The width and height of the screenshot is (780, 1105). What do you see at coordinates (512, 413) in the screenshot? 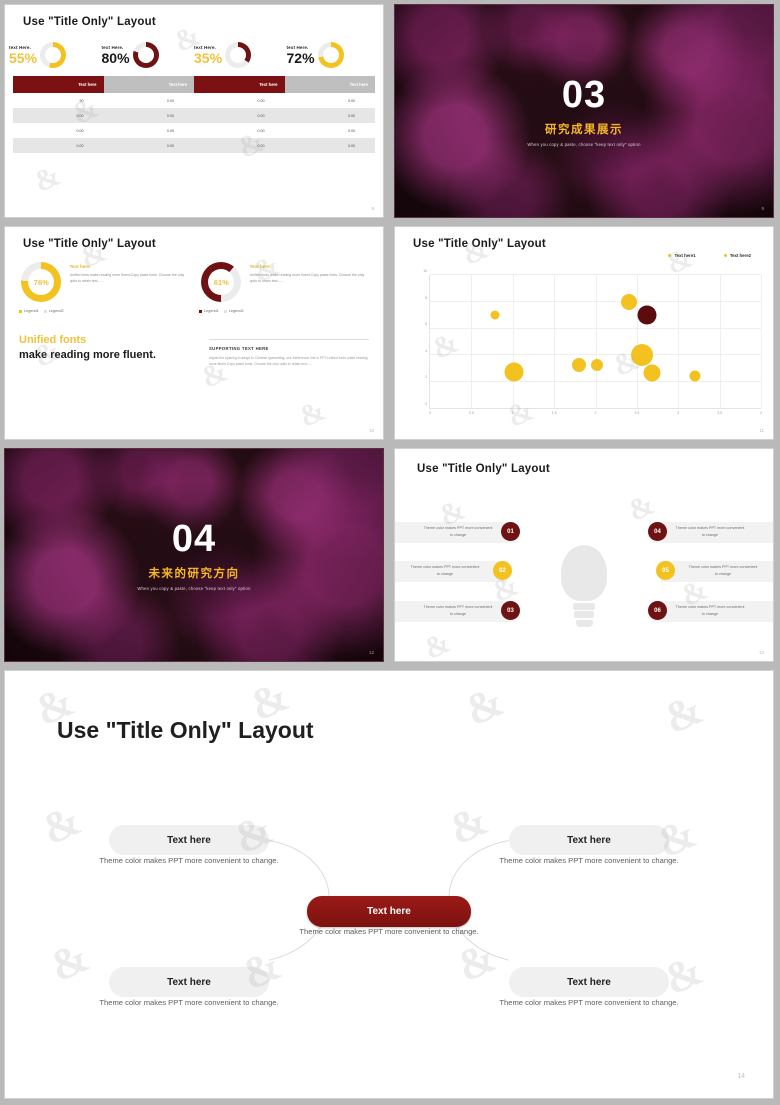
I see `x-axis-tick: 1` at bounding box center [512, 413].